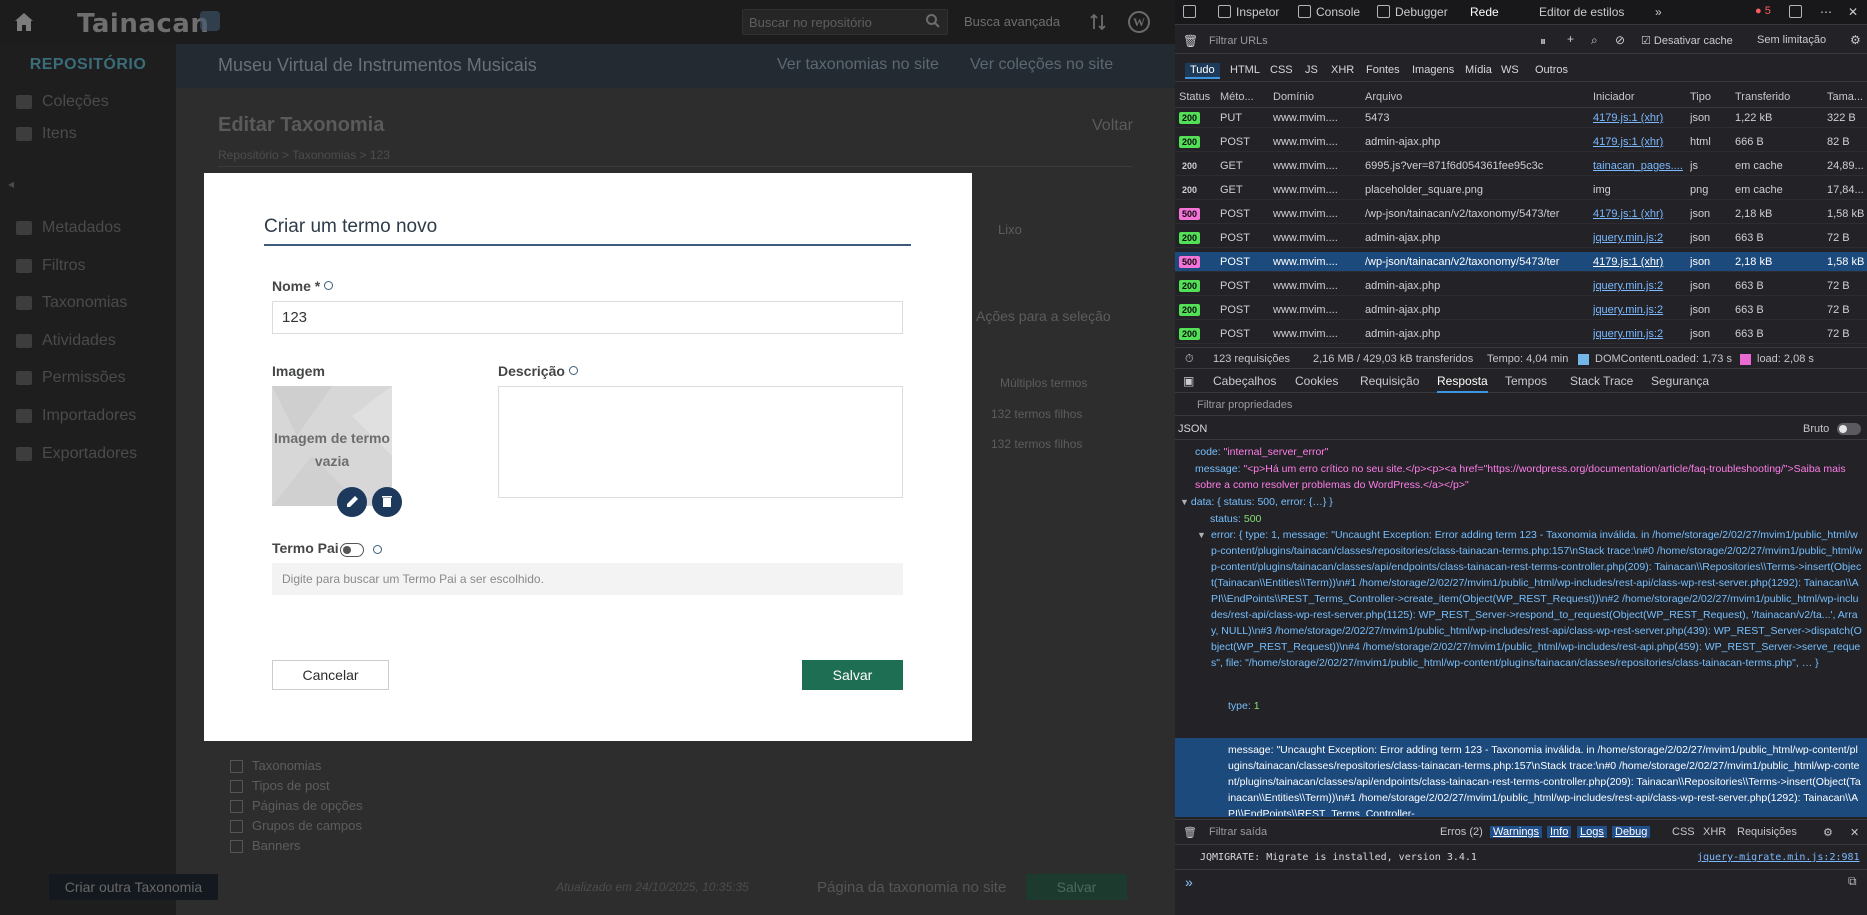 The image size is (1867, 915). What do you see at coordinates (1516, 832) in the screenshot?
I see `filter-warnings: Warnings` at bounding box center [1516, 832].